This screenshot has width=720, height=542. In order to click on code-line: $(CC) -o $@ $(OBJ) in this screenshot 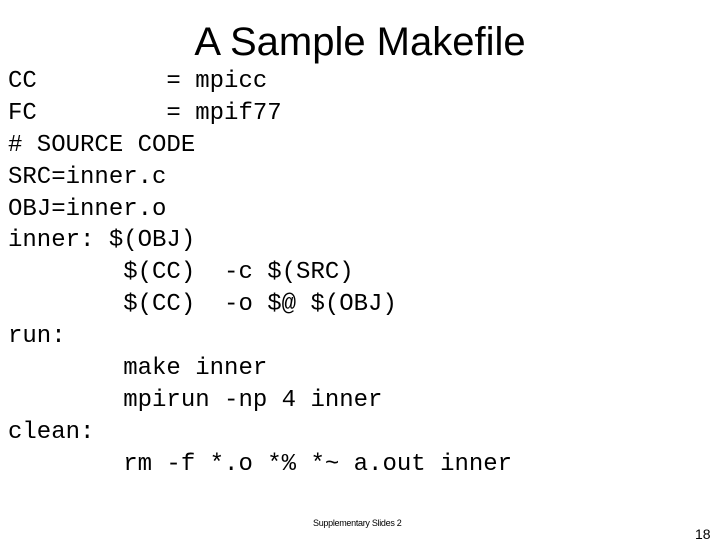, I will do `click(202, 305)`.